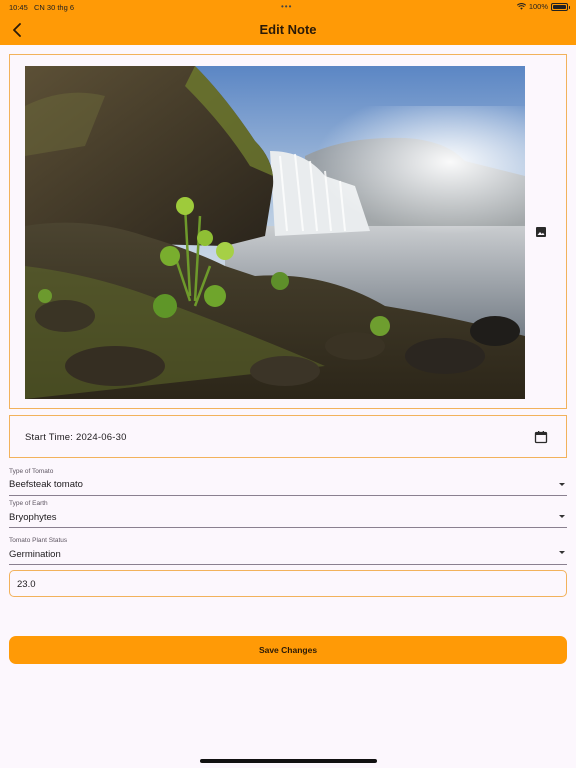 This screenshot has width=576, height=768. What do you see at coordinates (288, 761) in the screenshot?
I see `home-indicator` at bounding box center [288, 761].